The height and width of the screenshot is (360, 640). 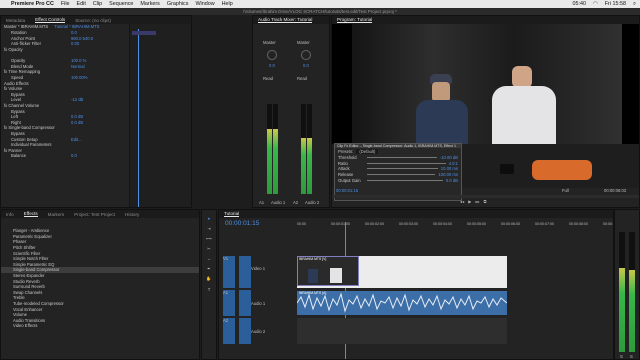 I want to click on app-menu: Premiere Pro CC, so click(x=32, y=4).